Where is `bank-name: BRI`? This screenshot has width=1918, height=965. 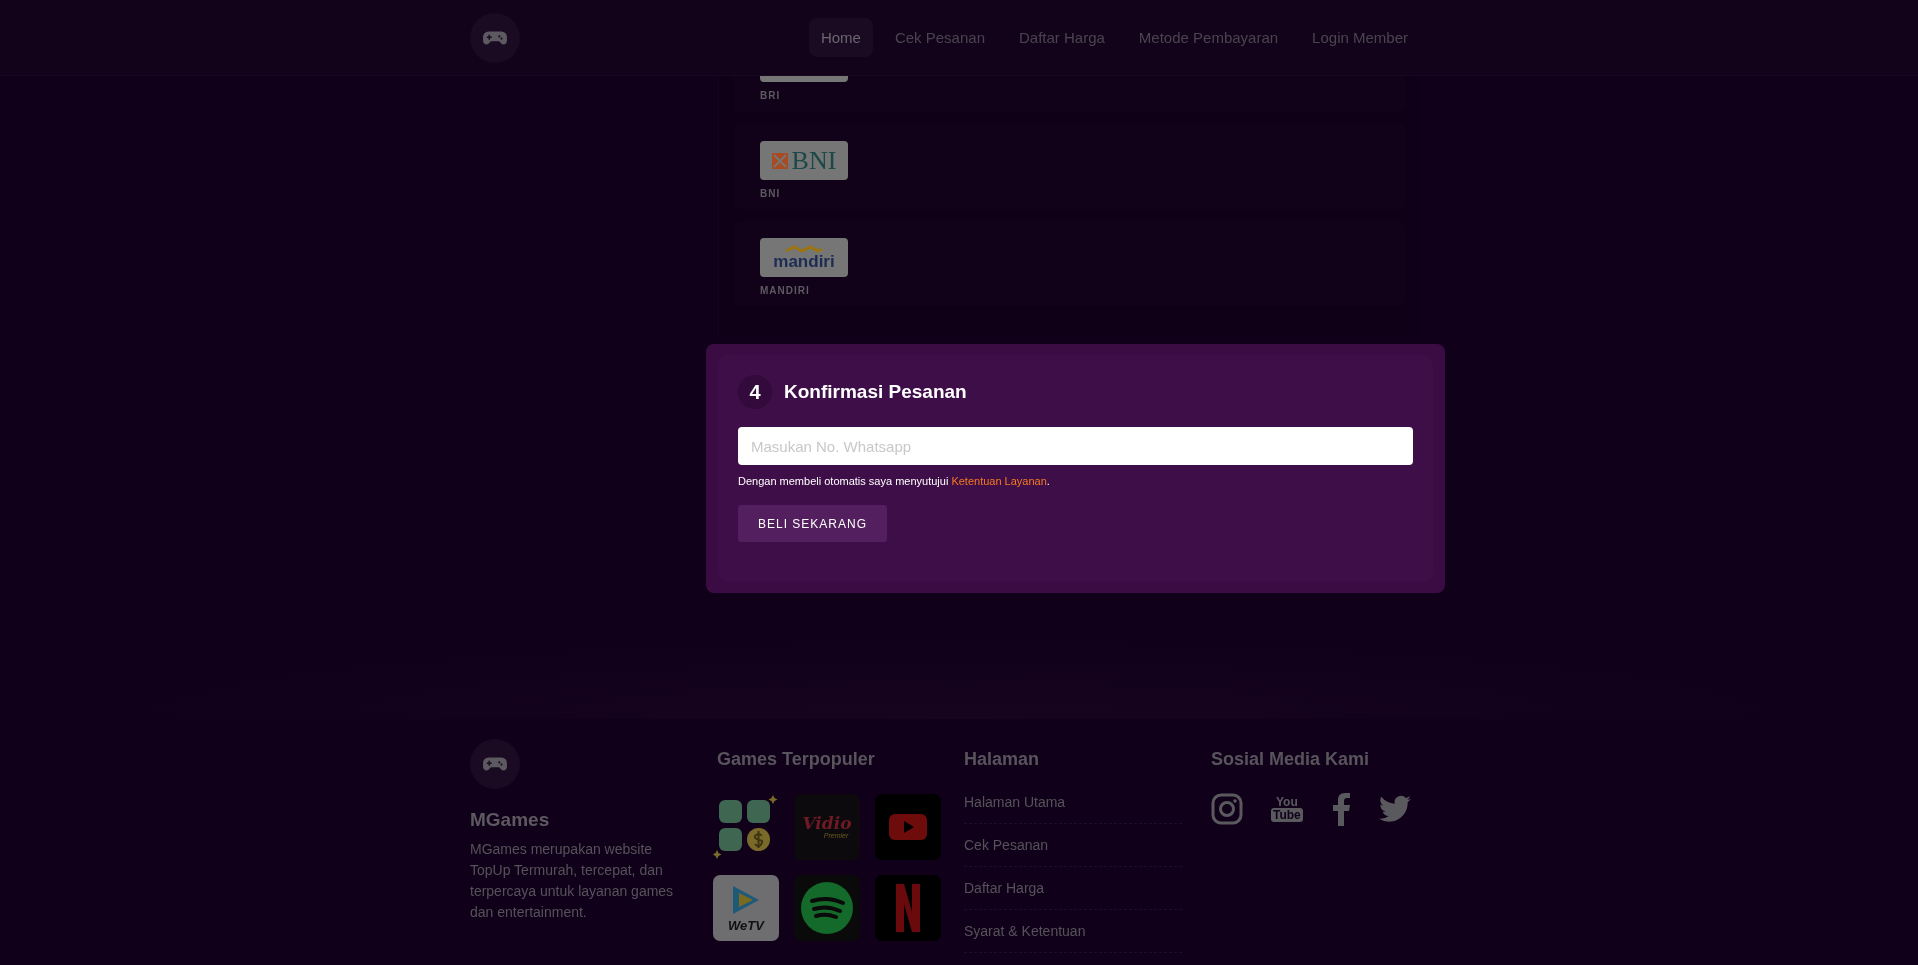
bank-name: BRI is located at coordinates (771, 95).